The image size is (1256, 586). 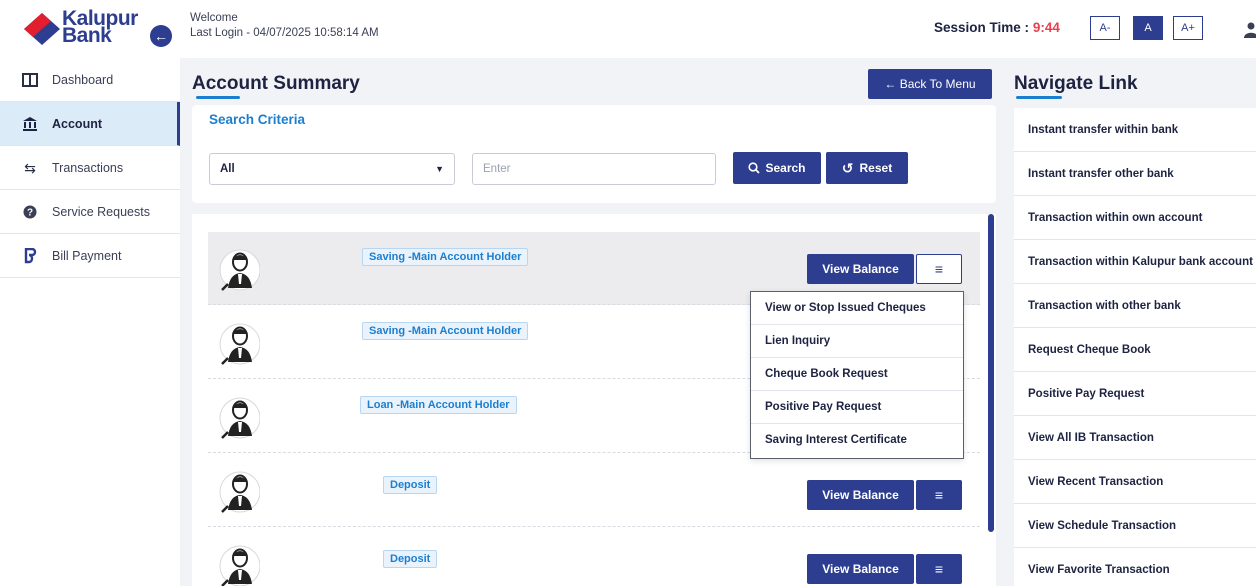 I want to click on nav-link-request-cheque-book: Request Cheque Book, so click(x=1135, y=350).